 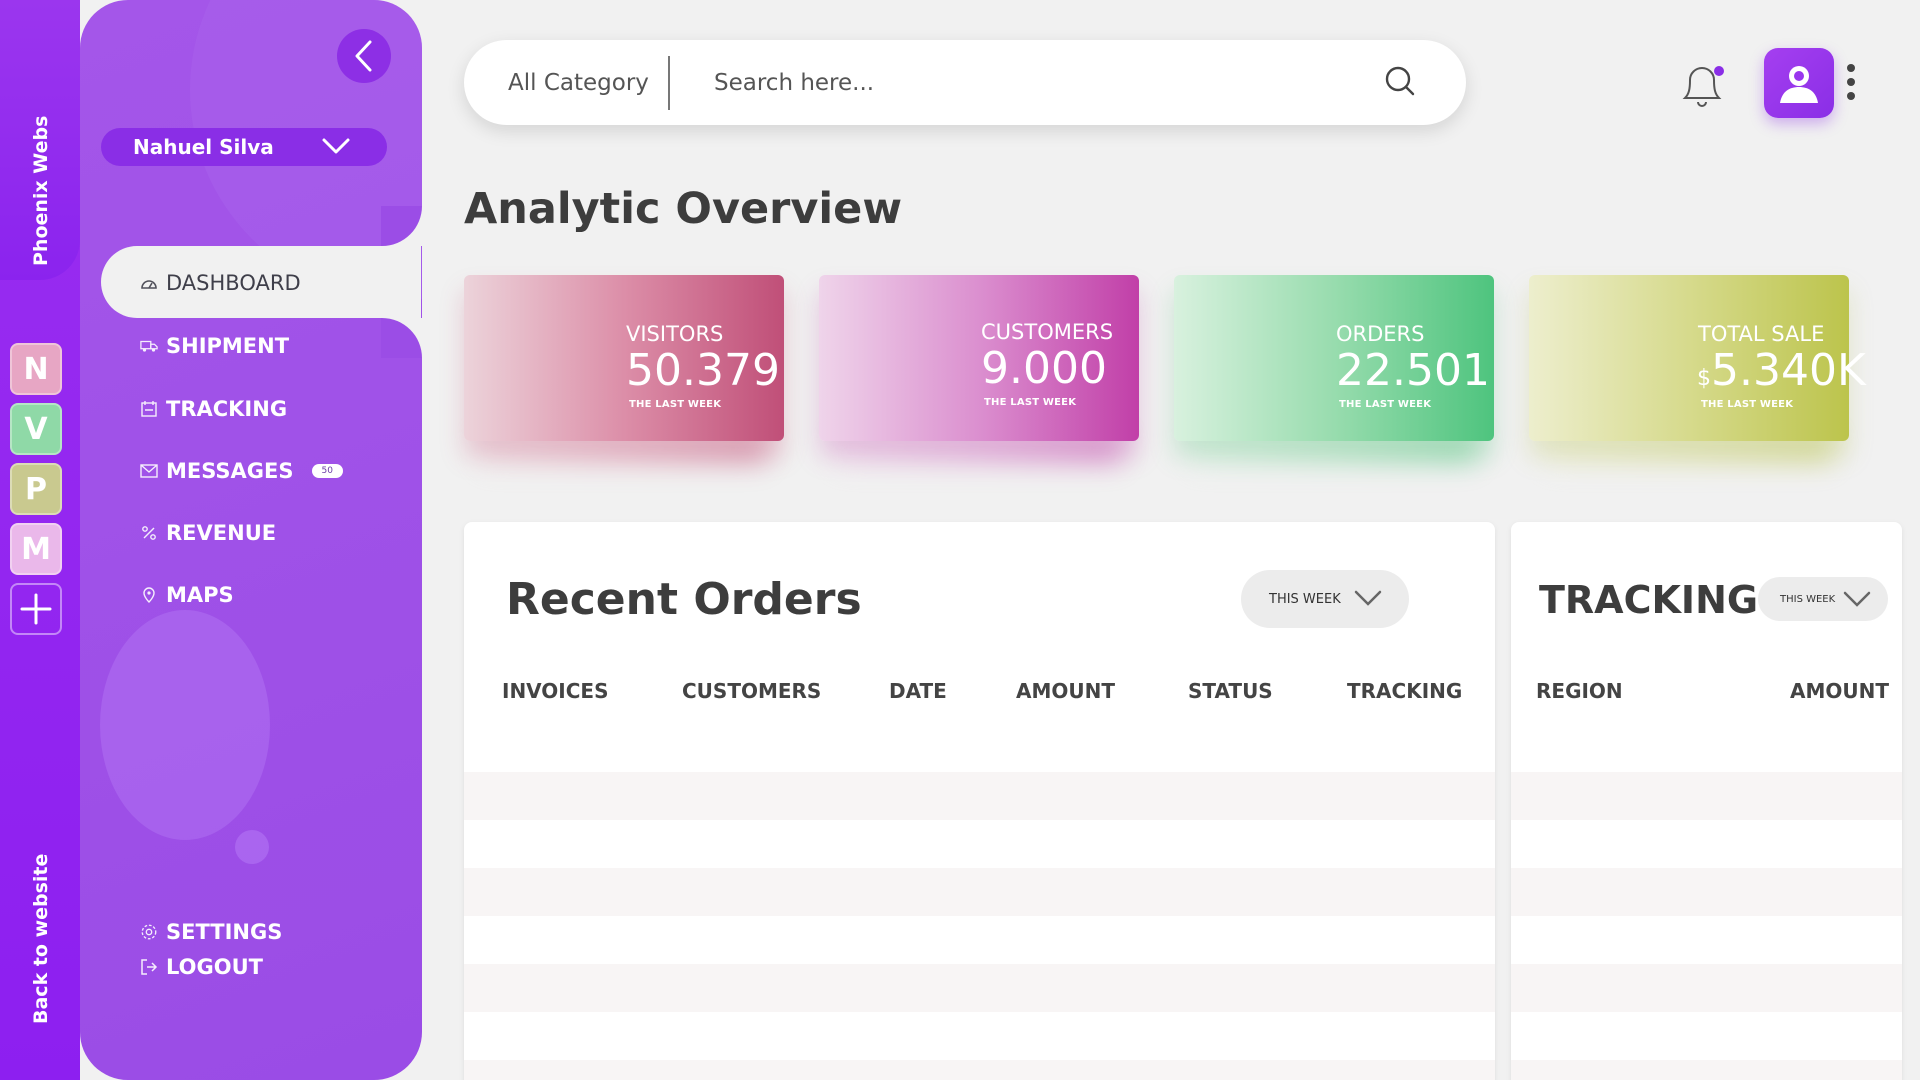 I want to click on brand-name: Phoenix Webs, so click(x=41, y=190).